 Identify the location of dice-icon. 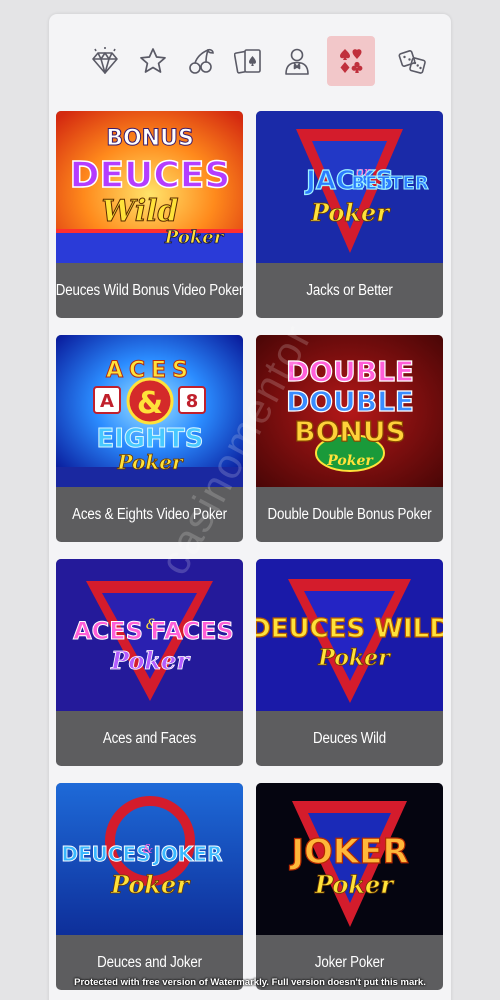
(412, 62).